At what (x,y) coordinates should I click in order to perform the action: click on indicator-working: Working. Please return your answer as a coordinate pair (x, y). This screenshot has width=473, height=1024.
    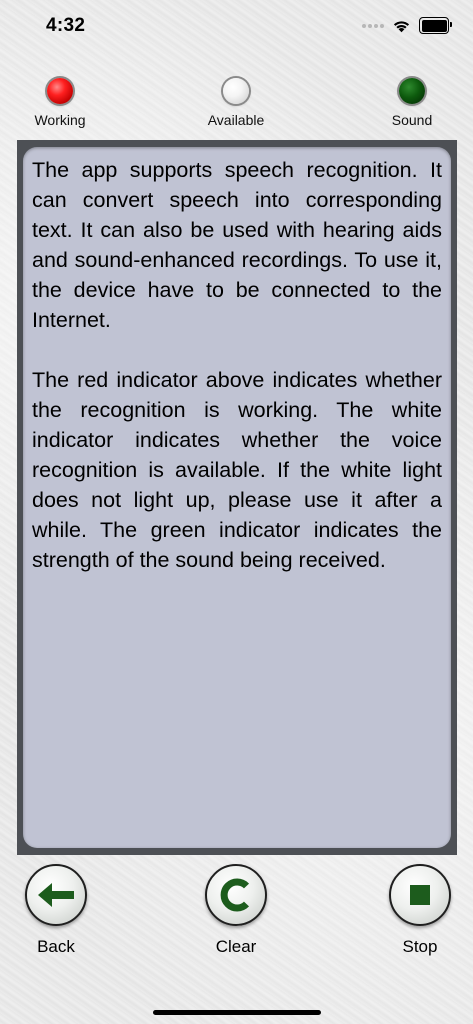
    Looking at the image, I should click on (60, 103).